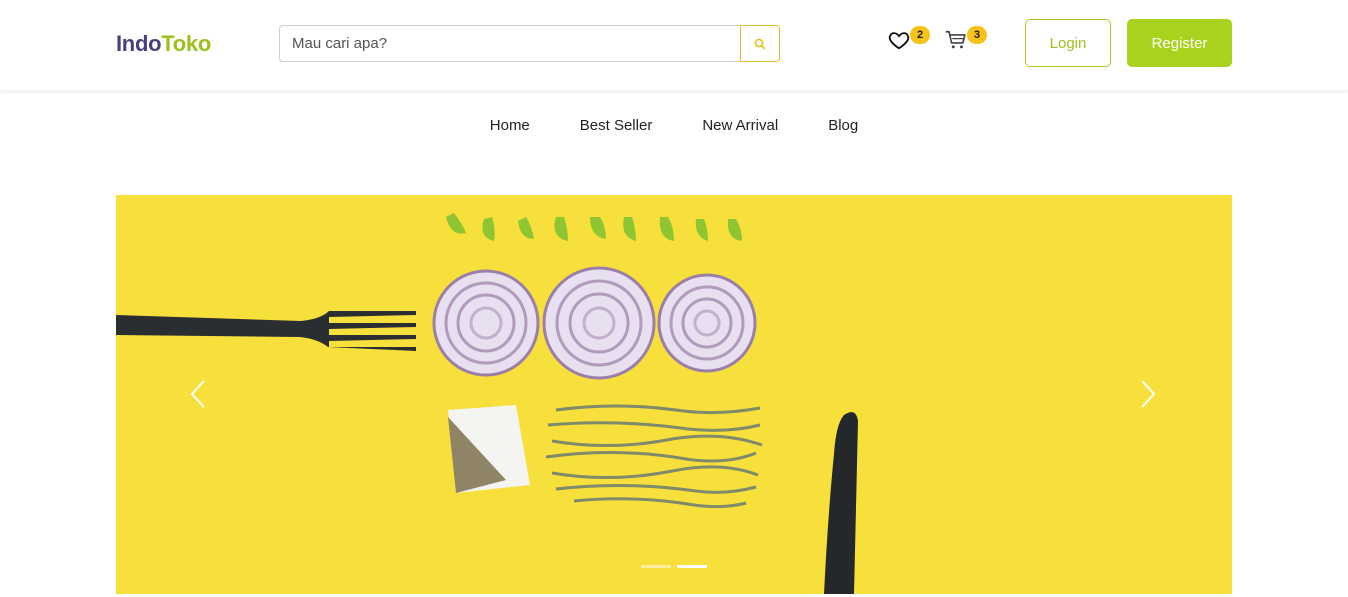  I want to click on cart-button: 3, so click(966, 39).